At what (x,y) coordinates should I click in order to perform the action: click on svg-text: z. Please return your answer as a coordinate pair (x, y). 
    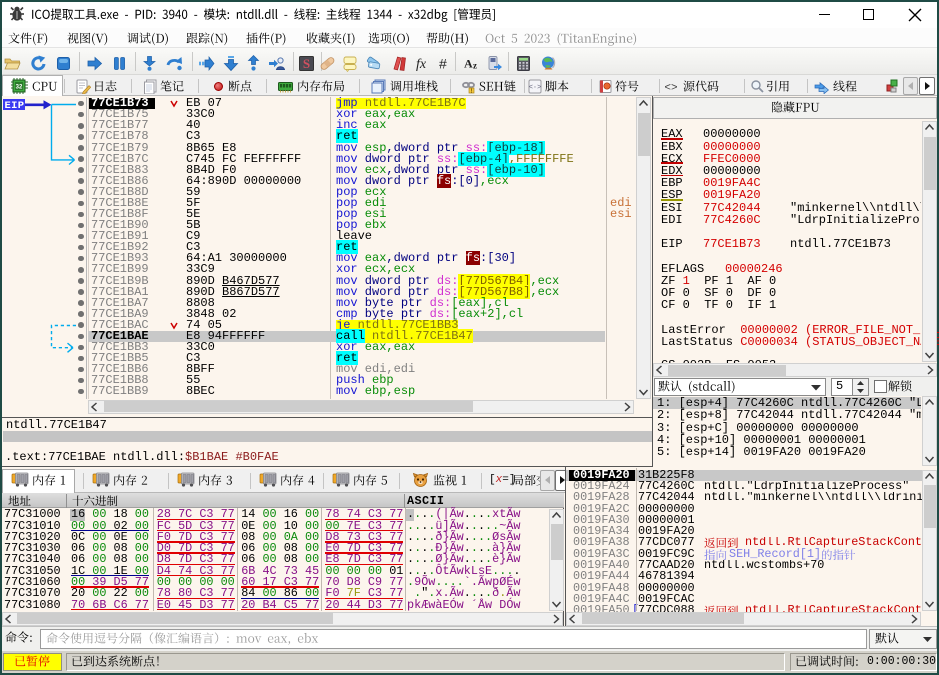
    Looking at the image, I should click on (475, 66).